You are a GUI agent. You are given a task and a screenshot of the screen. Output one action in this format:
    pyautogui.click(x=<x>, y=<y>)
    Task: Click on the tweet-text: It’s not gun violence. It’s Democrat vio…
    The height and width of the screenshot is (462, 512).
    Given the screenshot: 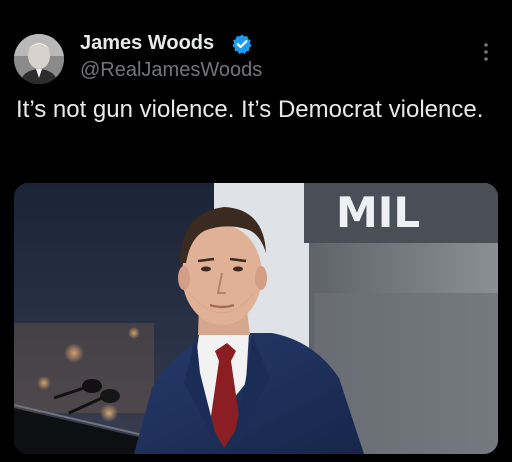 What is the action you would take?
    pyautogui.click(x=250, y=109)
    